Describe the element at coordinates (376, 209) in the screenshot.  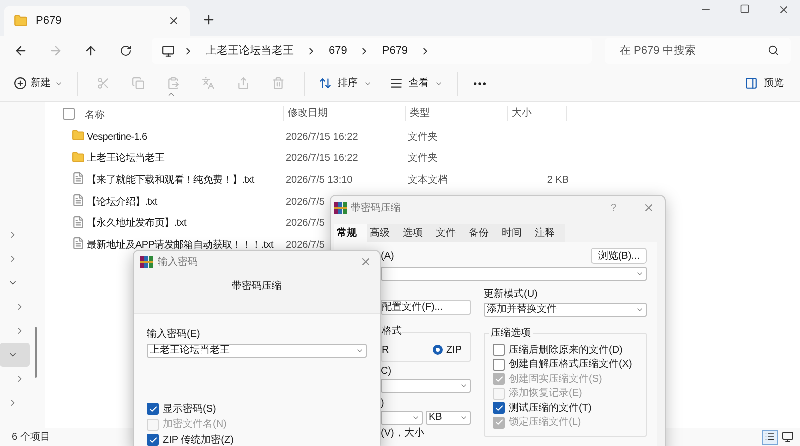
I see `dialog-title: 带密码压缩` at that location.